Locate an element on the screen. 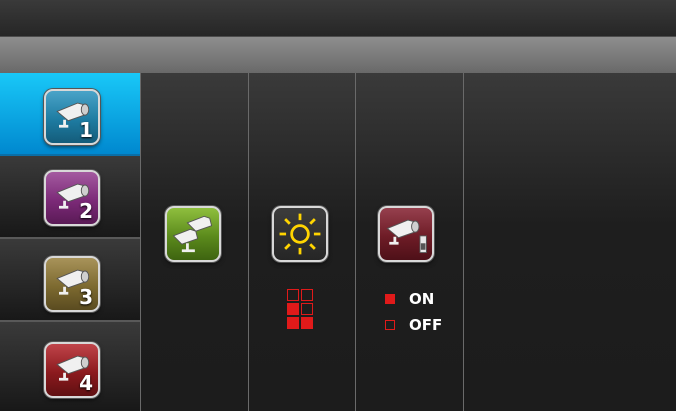 Image resolution: width=676 pixels, height=411 pixels. record-on-option: ON is located at coordinates (409, 299).